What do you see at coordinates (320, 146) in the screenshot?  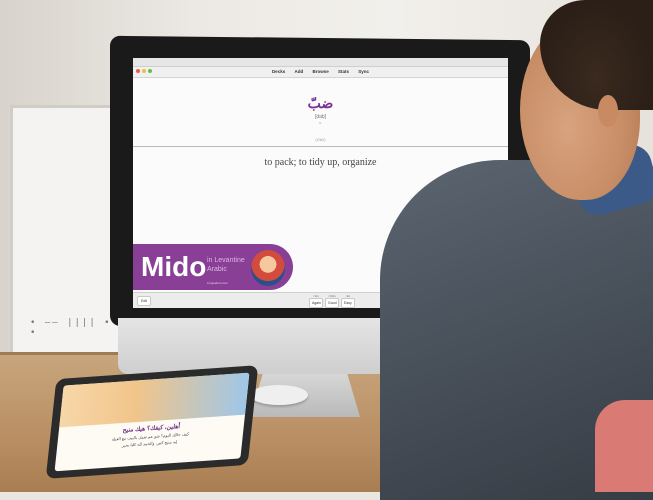 I see `answer-divider` at bounding box center [320, 146].